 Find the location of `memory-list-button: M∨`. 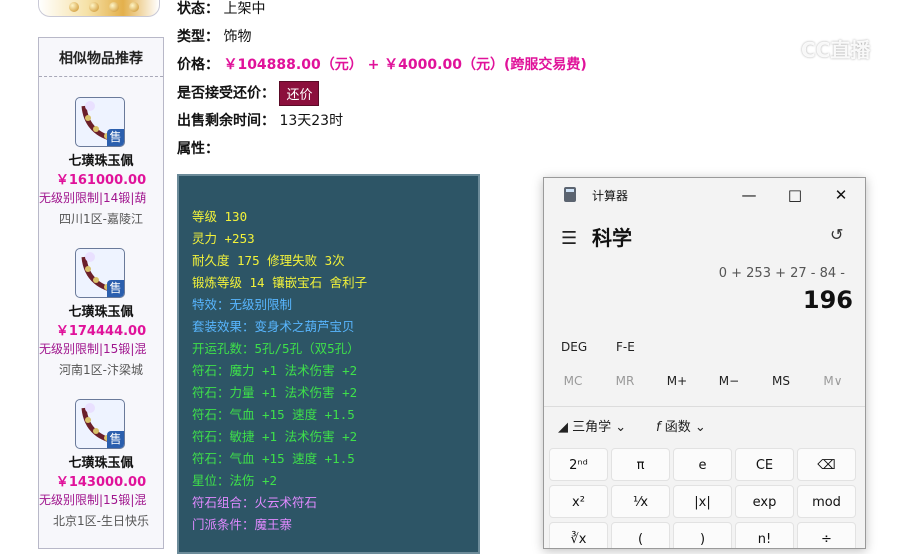

memory-list-button: M∨ is located at coordinates (833, 381).